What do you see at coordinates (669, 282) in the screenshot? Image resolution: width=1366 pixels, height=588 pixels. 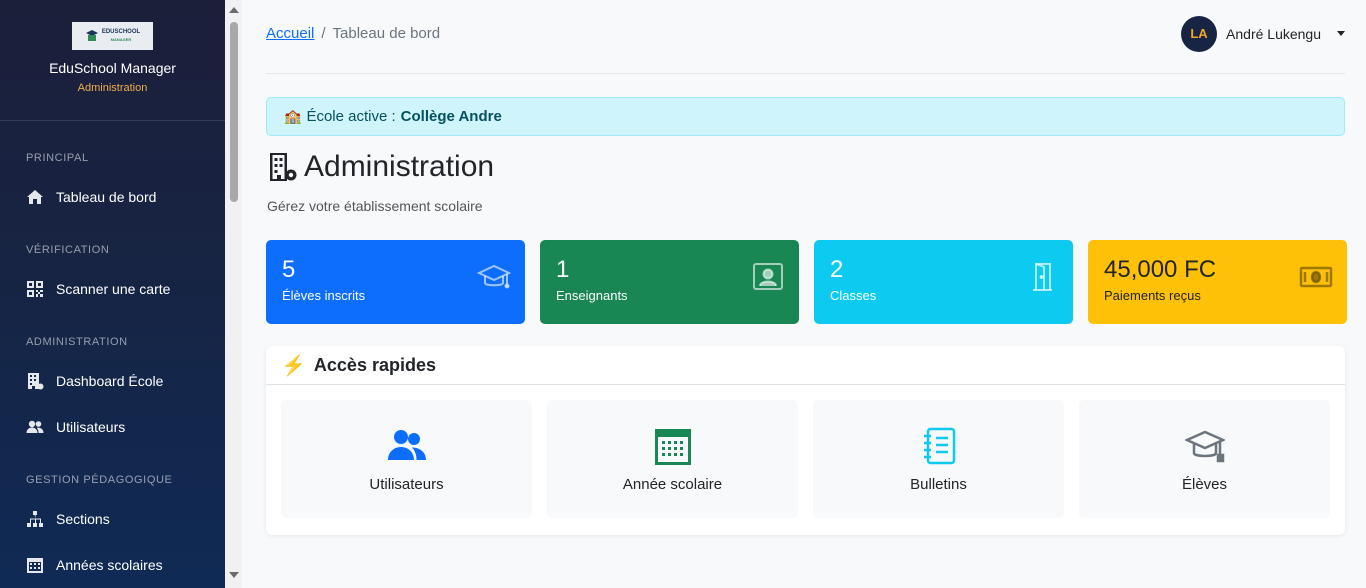 I see `stat-card-enseignants: 1 Enseignants` at bounding box center [669, 282].